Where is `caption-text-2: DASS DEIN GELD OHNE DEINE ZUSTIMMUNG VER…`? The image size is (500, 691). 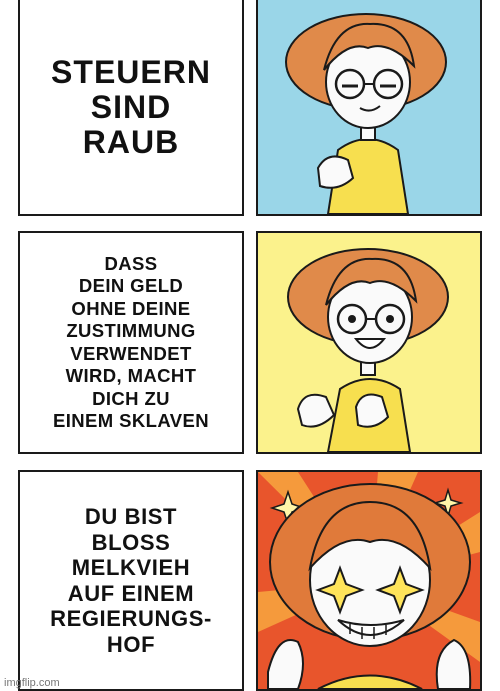
caption-text-2: DASS DEIN GELD OHNE DEINE ZUSTIMMUNG VER… is located at coordinates (131, 342).